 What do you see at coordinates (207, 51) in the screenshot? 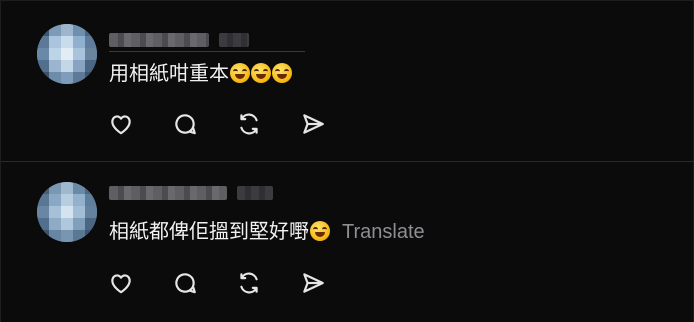
I see `username-underline` at bounding box center [207, 51].